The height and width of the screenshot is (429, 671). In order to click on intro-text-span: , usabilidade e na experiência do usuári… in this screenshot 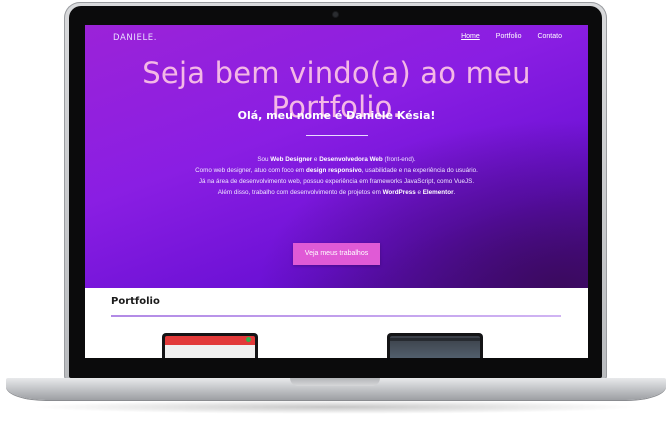, I will do `click(419, 170)`.